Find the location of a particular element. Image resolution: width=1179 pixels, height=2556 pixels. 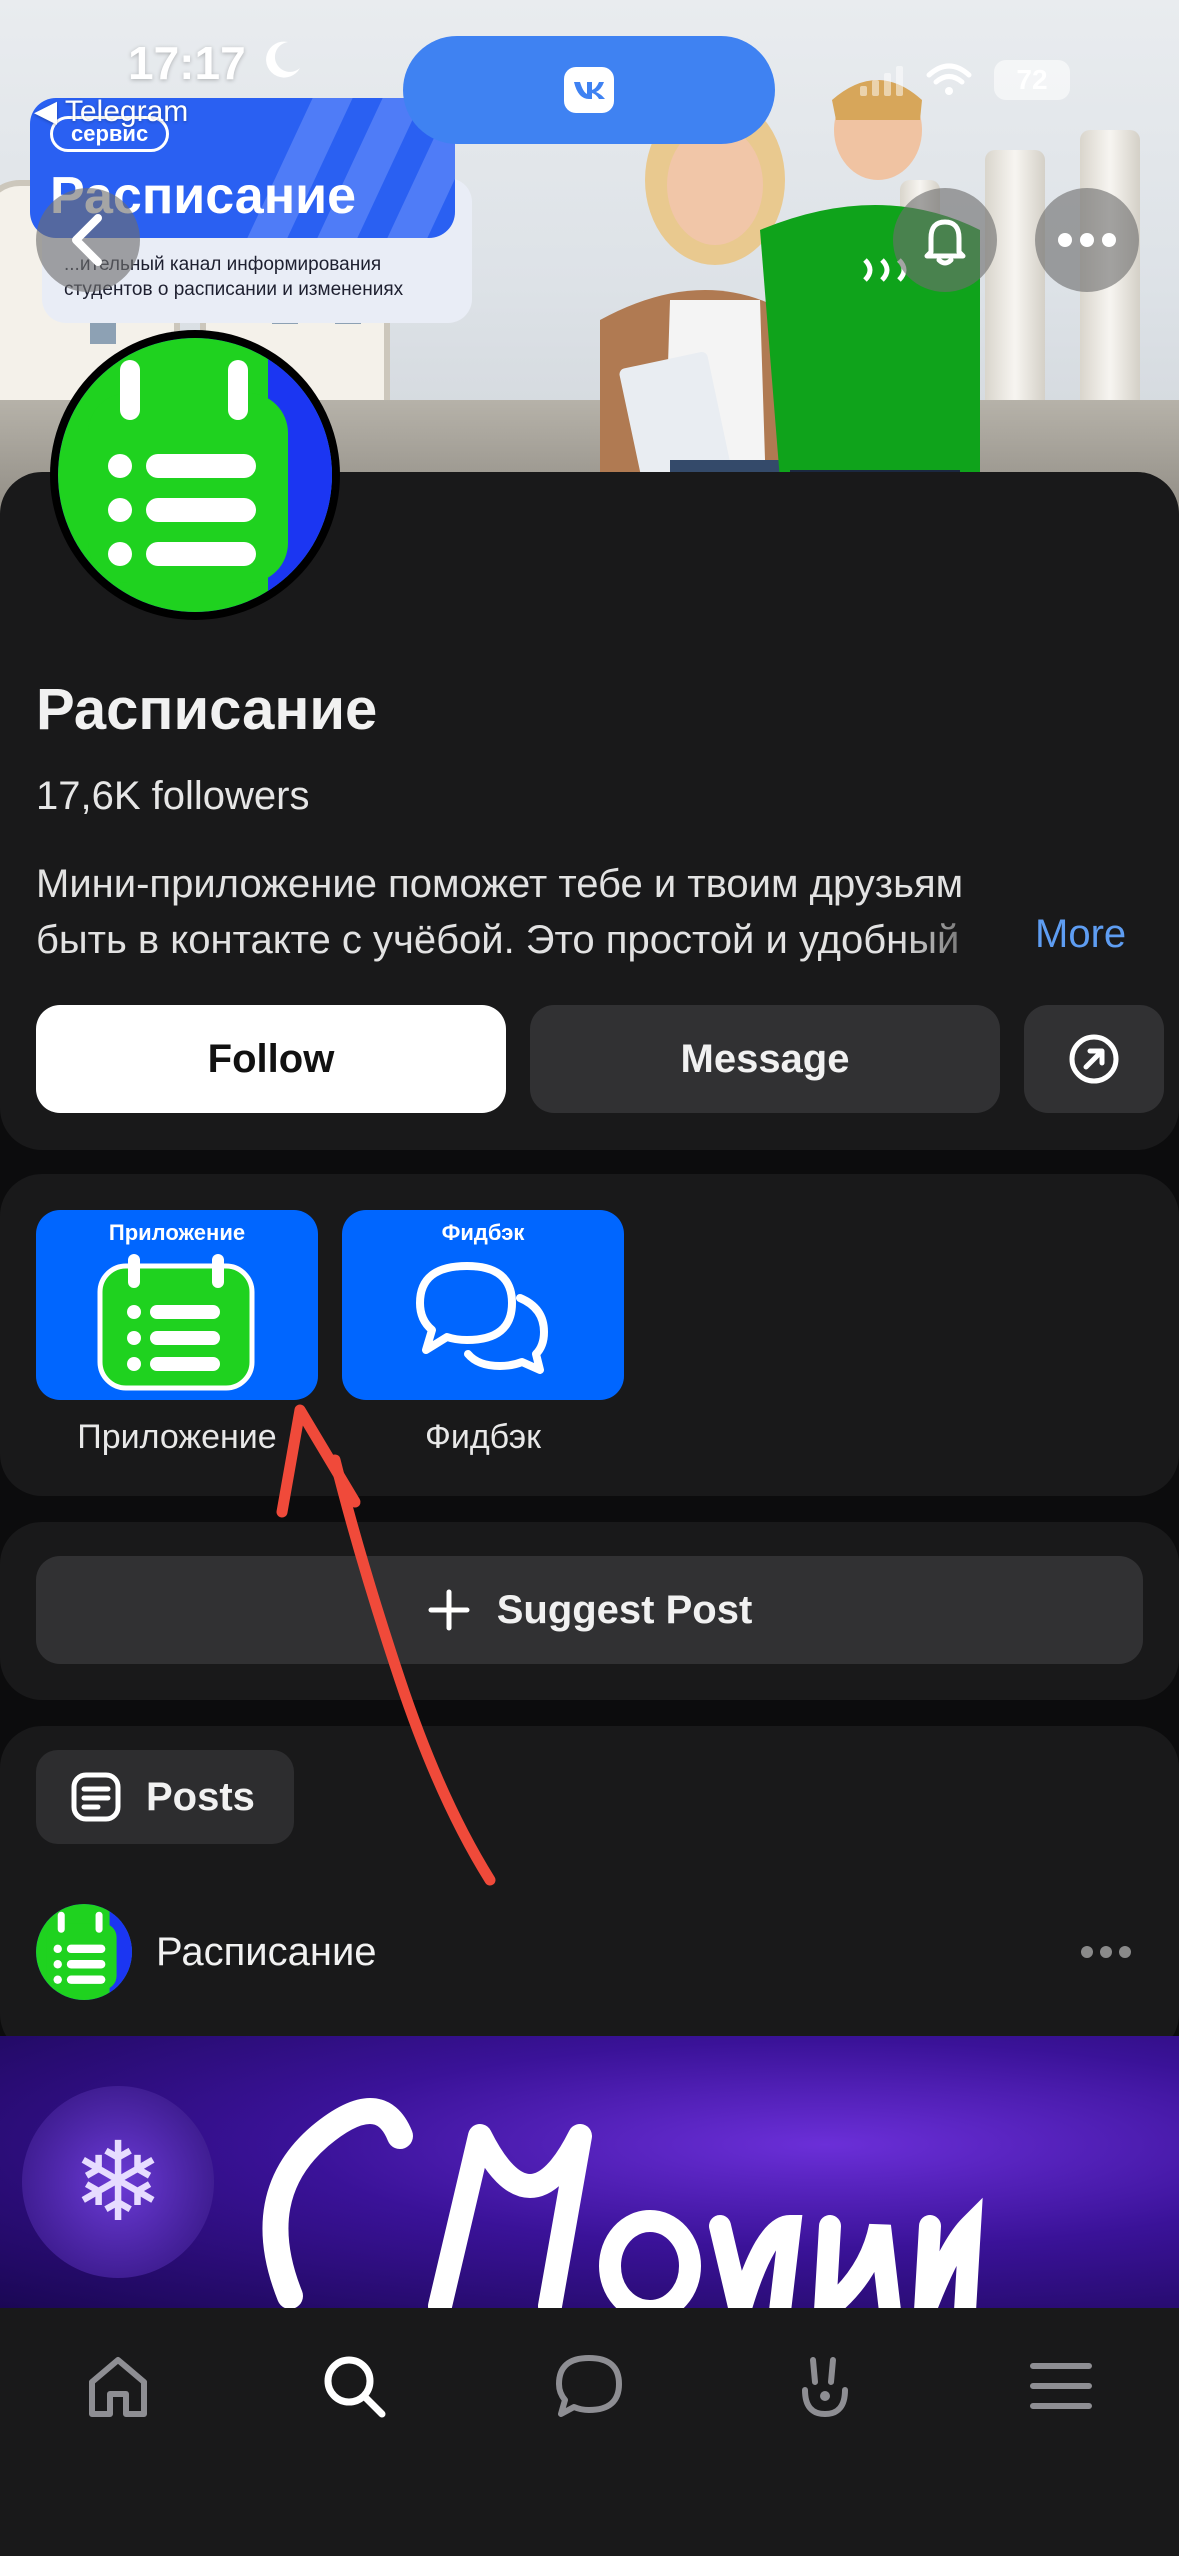

messages-icon is located at coordinates (589, 2386).